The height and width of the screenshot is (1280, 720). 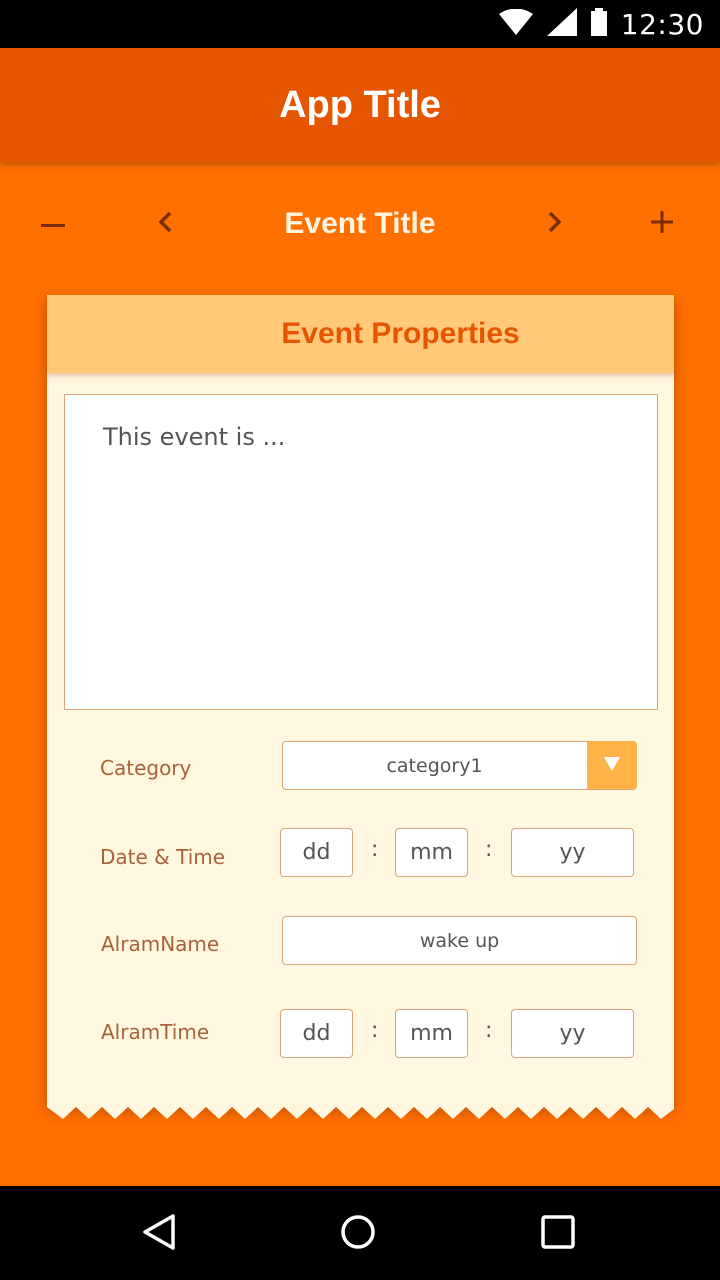 I want to click on datetime-day-value: dd, so click(x=316, y=852).